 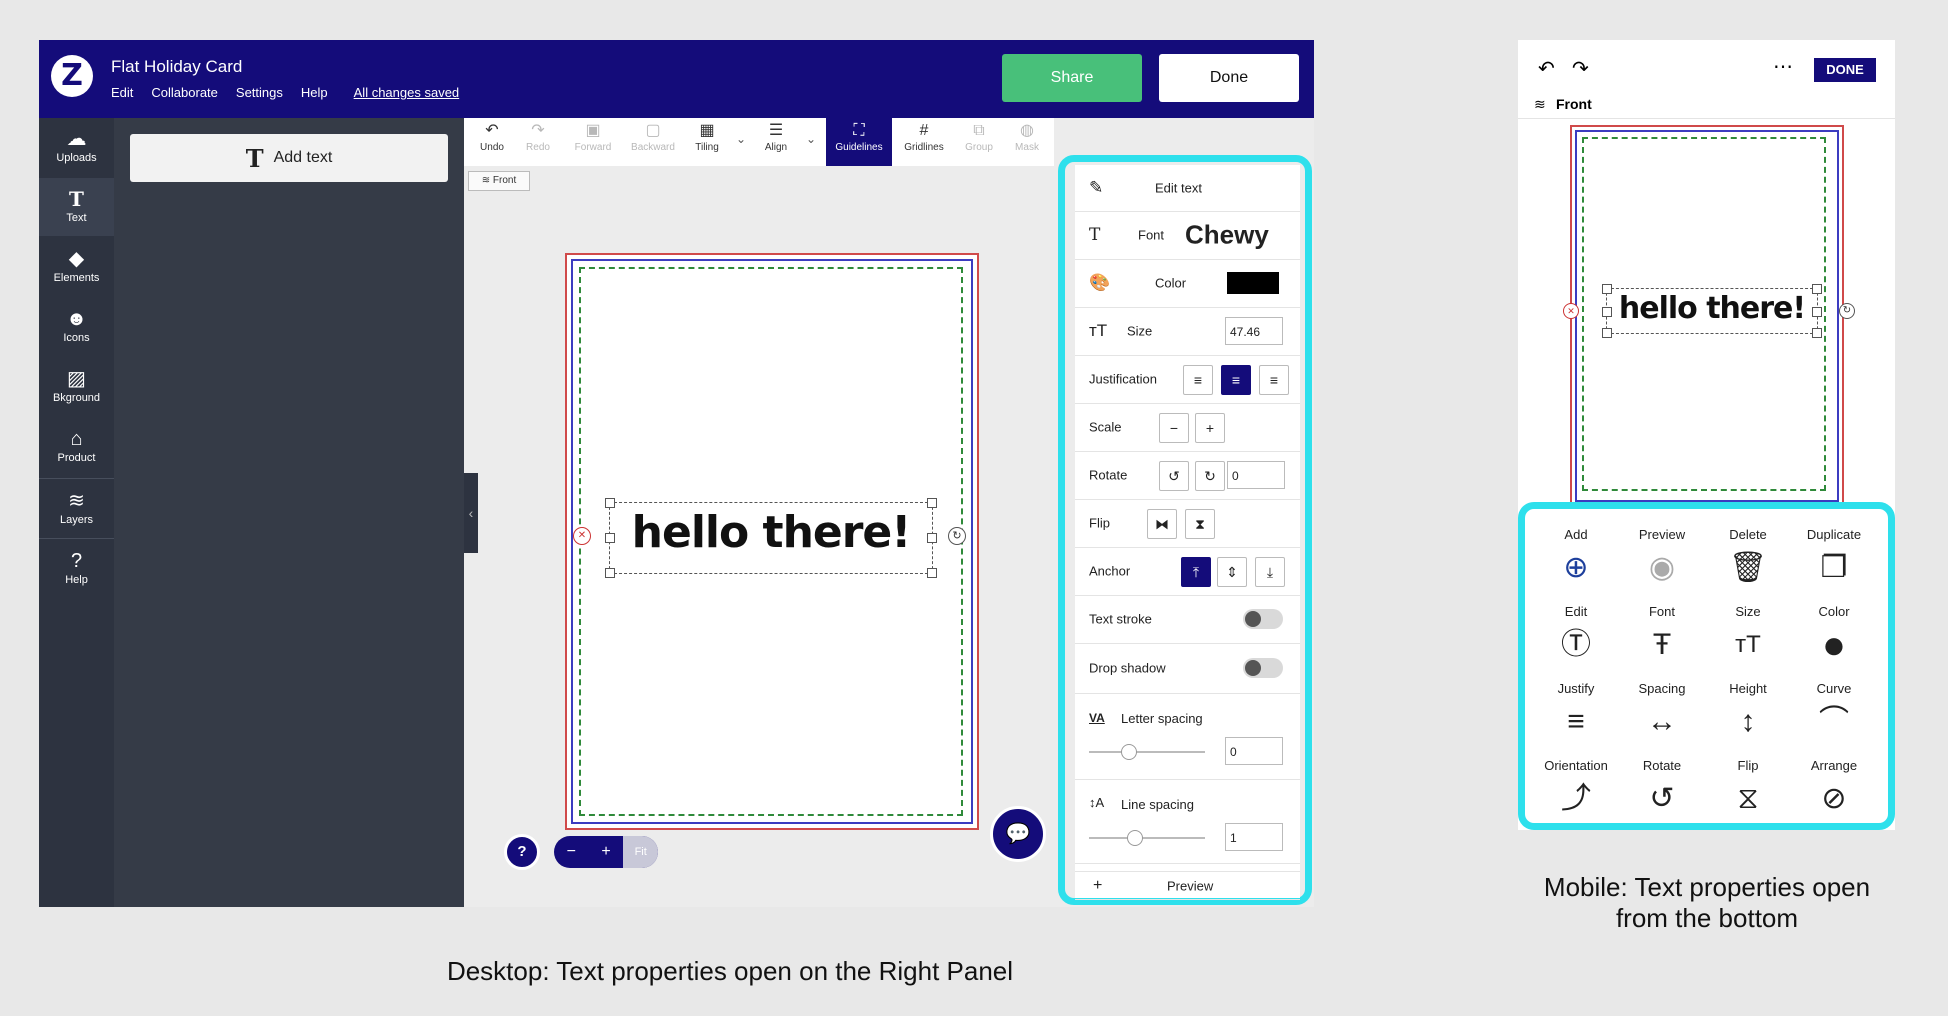 What do you see at coordinates (1748, 712) in the screenshot?
I see `mobile-tool-height: Height ↕` at bounding box center [1748, 712].